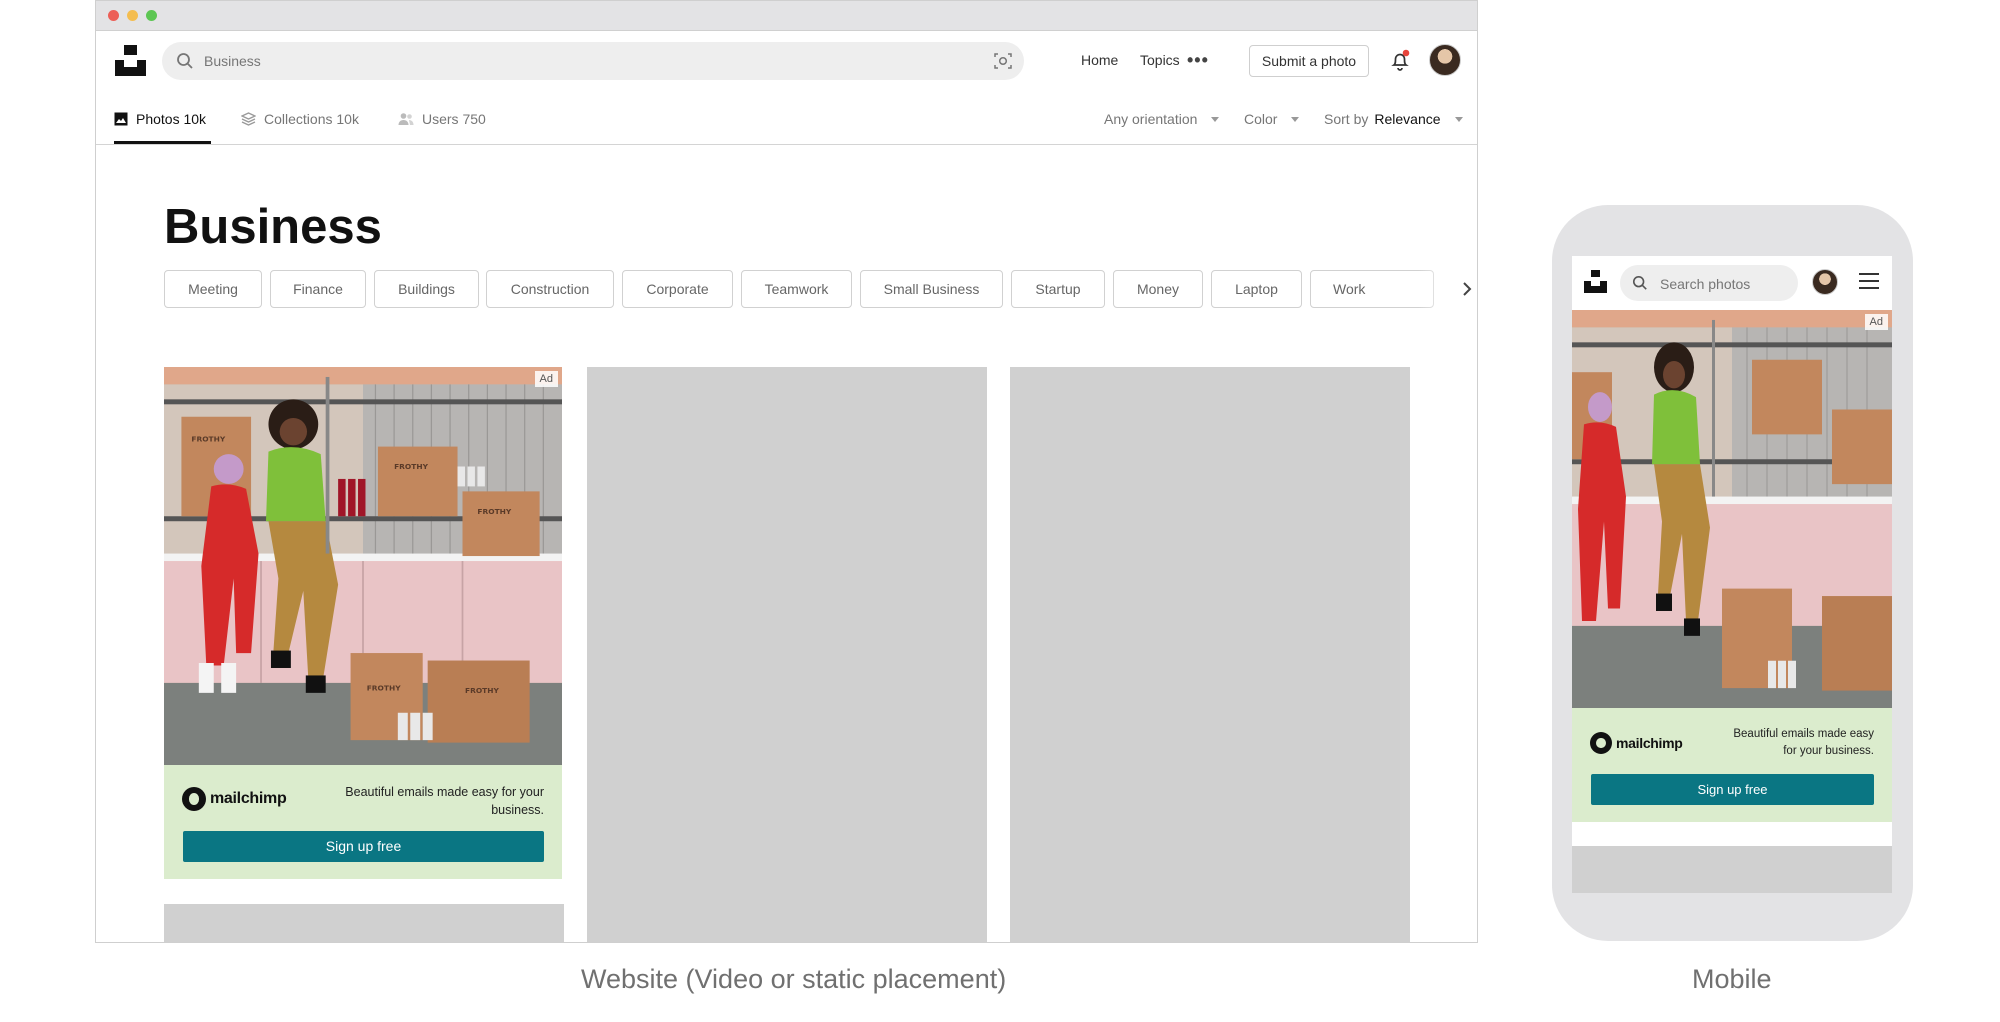  Describe the element at coordinates (494, 511) in the screenshot. I see `box-text-3: FROTHY` at that location.